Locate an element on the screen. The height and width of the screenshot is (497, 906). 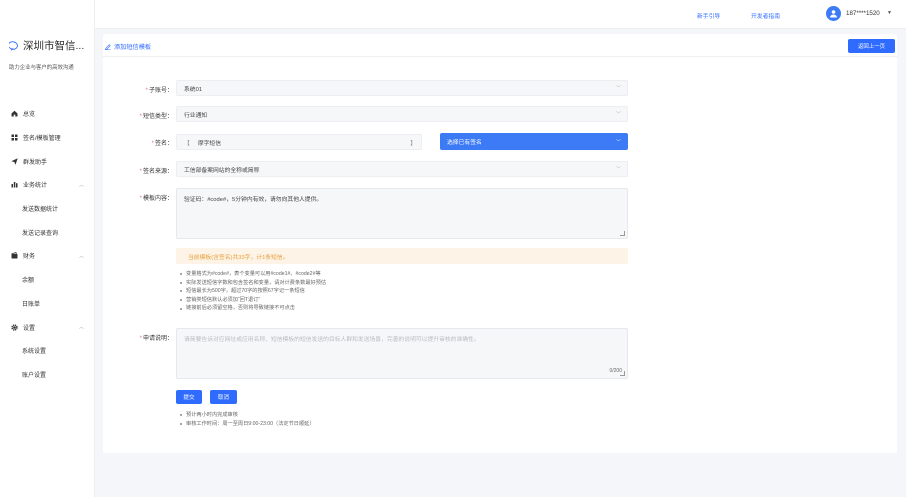
signature-source-label: *签名来源： is located at coordinates (138, 170).